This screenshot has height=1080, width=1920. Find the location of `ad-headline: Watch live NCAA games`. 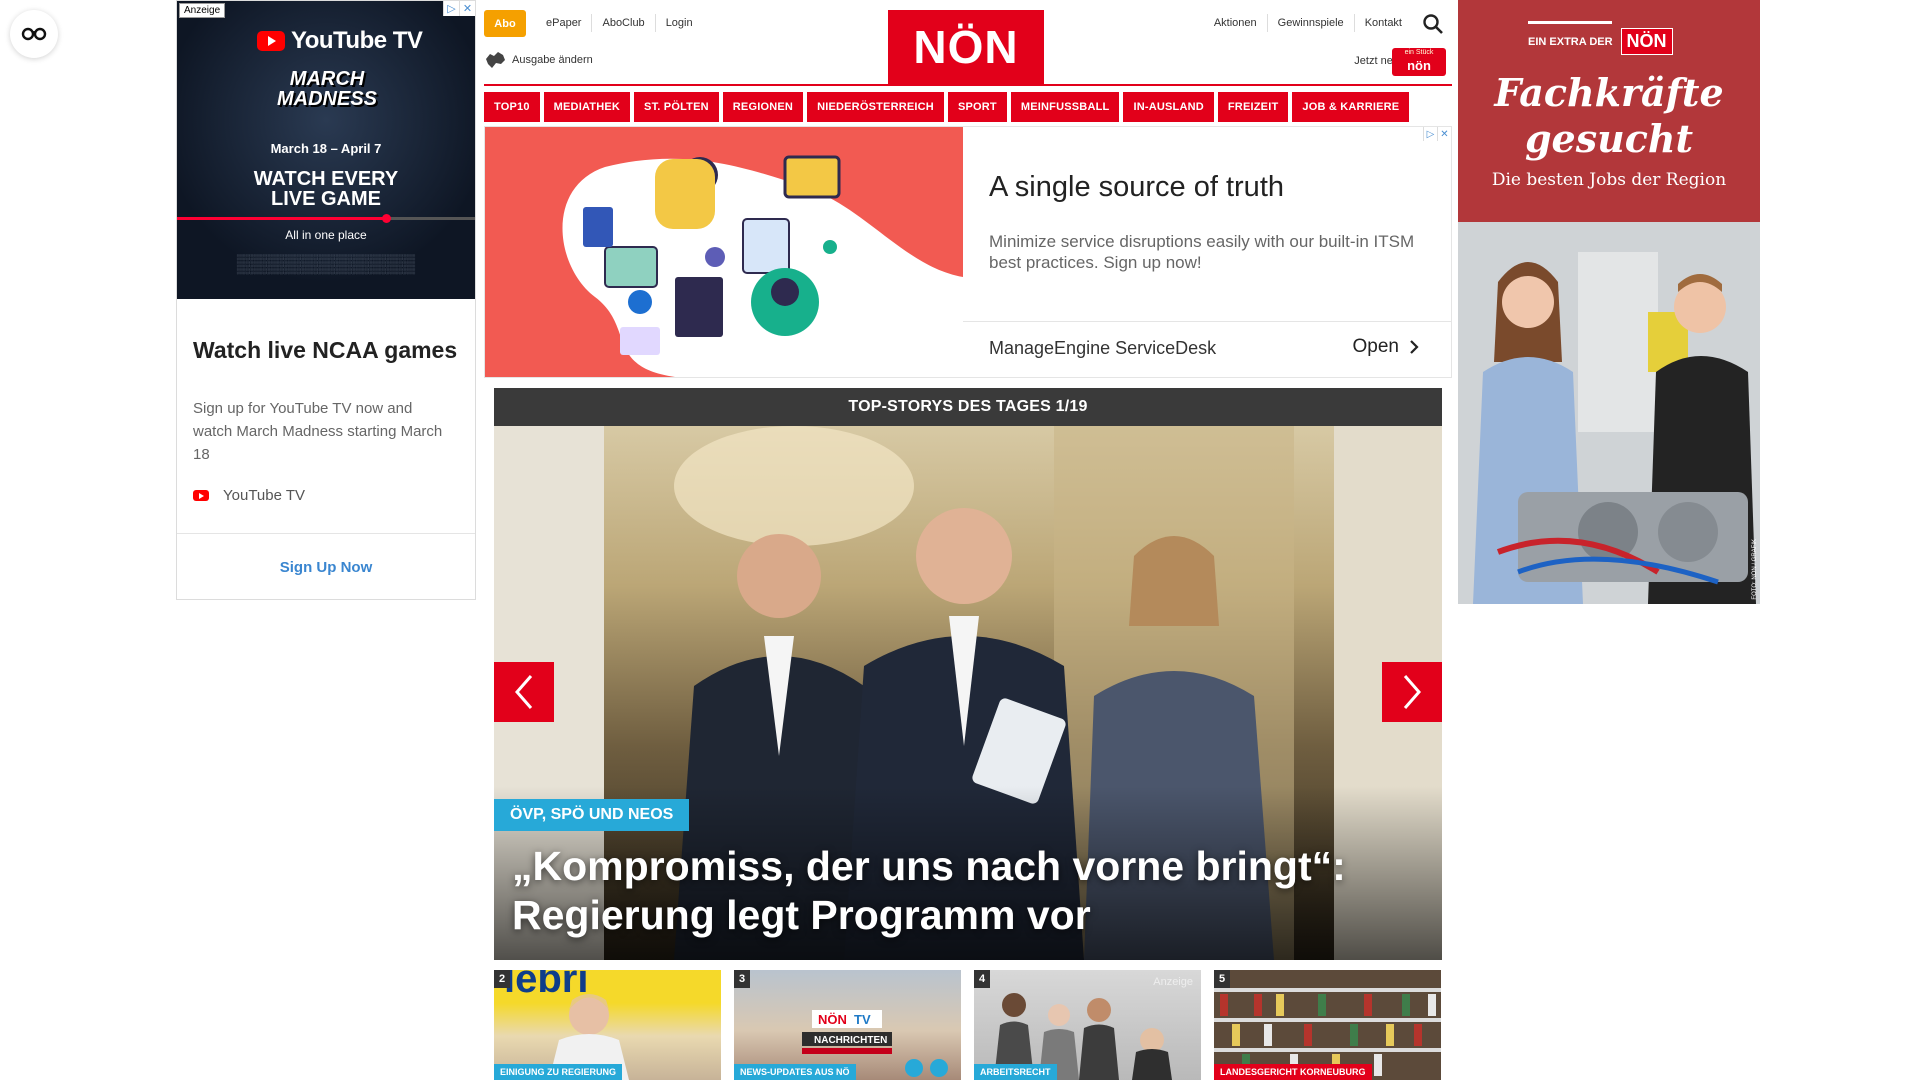

ad-headline: Watch live NCAA games is located at coordinates (325, 350).